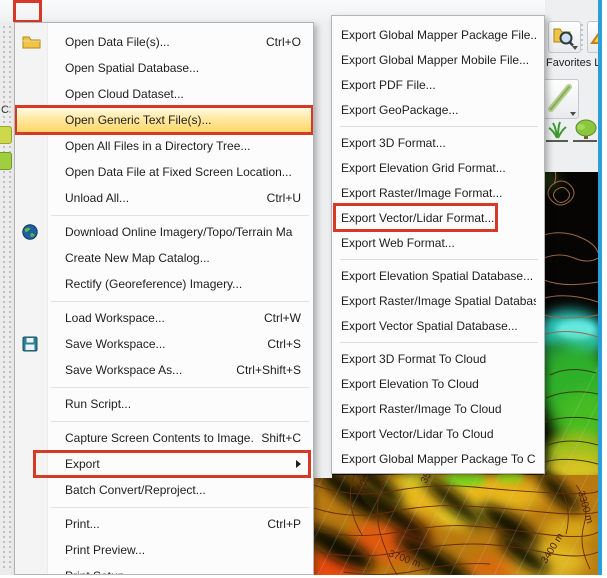  Describe the element at coordinates (323, 250) in the screenshot. I see `workspace-background` at that location.